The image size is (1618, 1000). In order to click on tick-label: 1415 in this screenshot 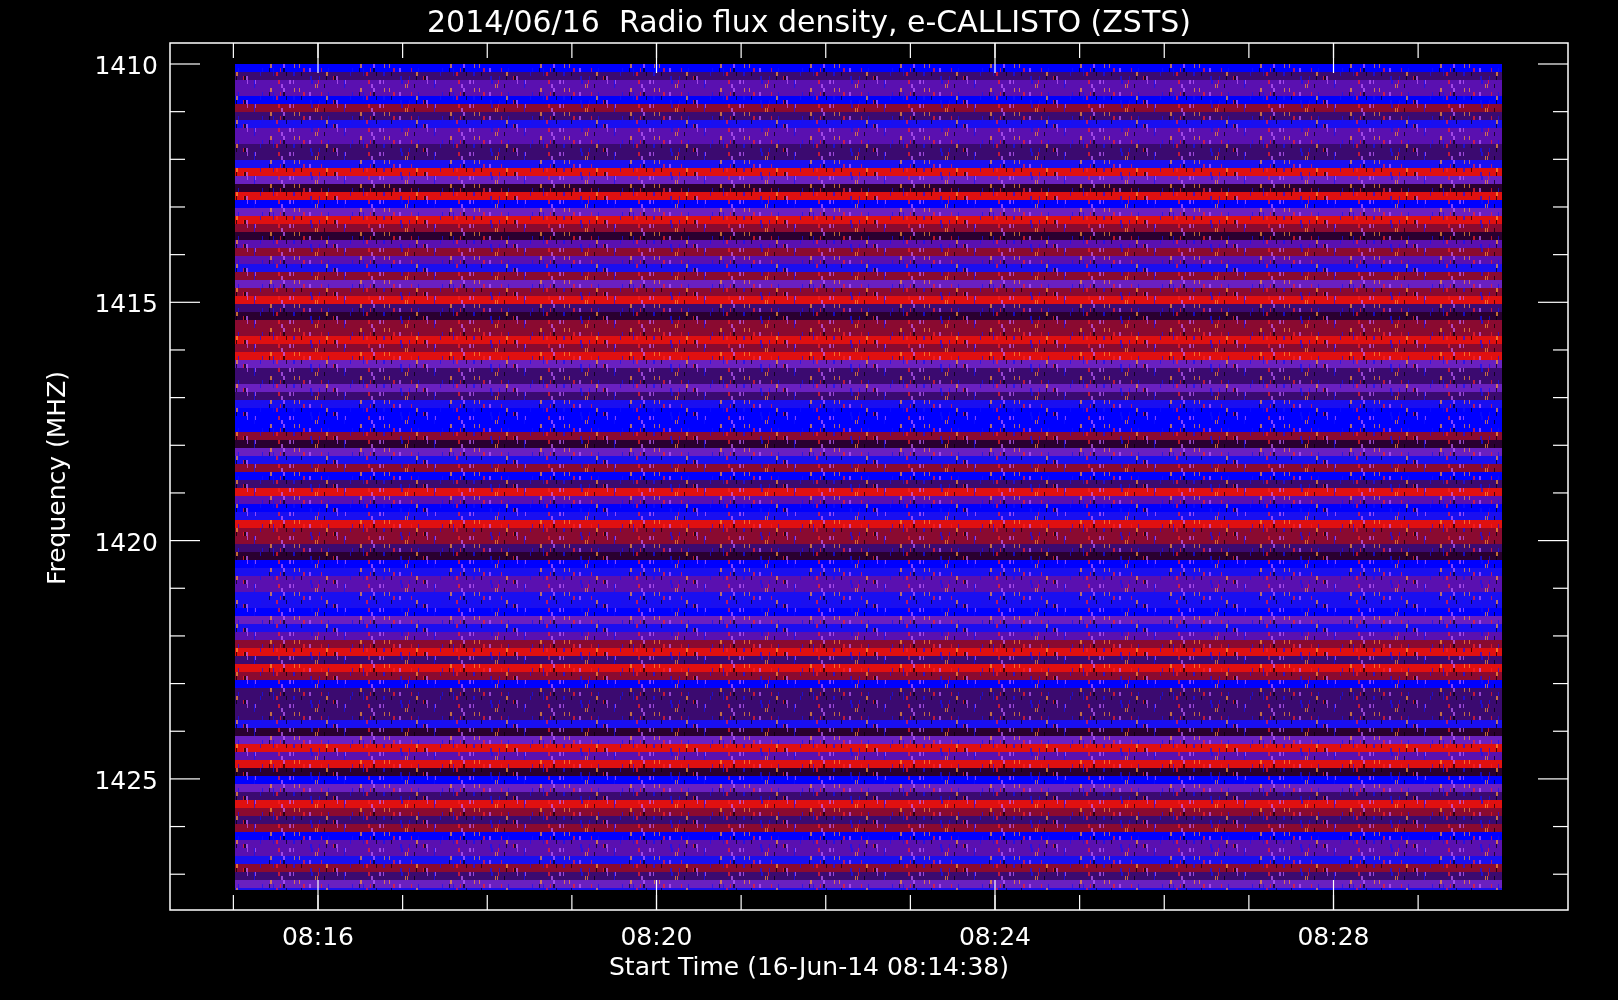, I will do `click(126, 304)`.